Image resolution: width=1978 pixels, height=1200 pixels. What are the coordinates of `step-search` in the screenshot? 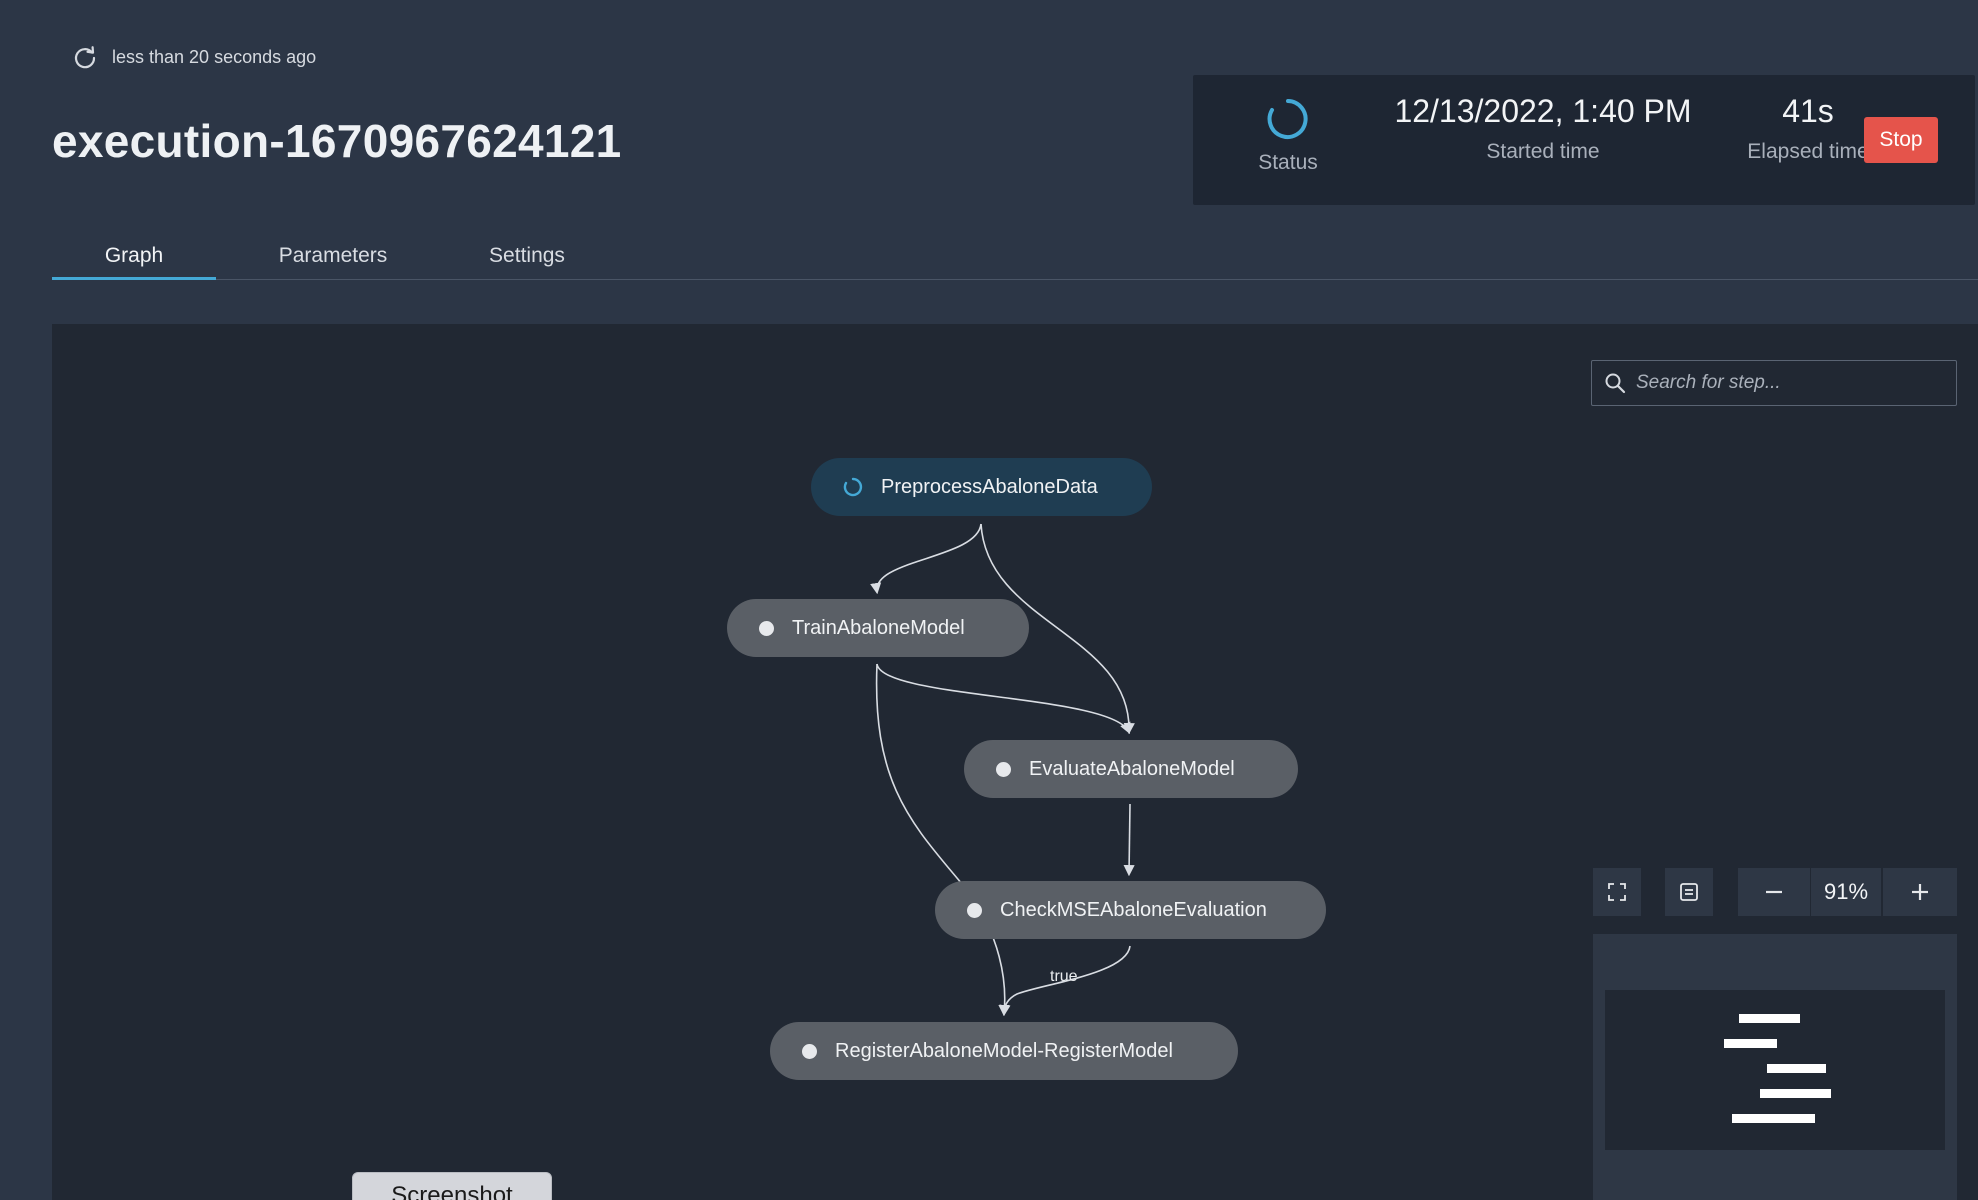 It's located at (1774, 383).